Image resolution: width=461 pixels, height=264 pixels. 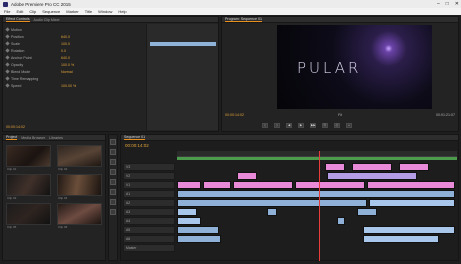 What do you see at coordinates (113, 182) in the screenshot?
I see `slip-tool-icon` at bounding box center [113, 182].